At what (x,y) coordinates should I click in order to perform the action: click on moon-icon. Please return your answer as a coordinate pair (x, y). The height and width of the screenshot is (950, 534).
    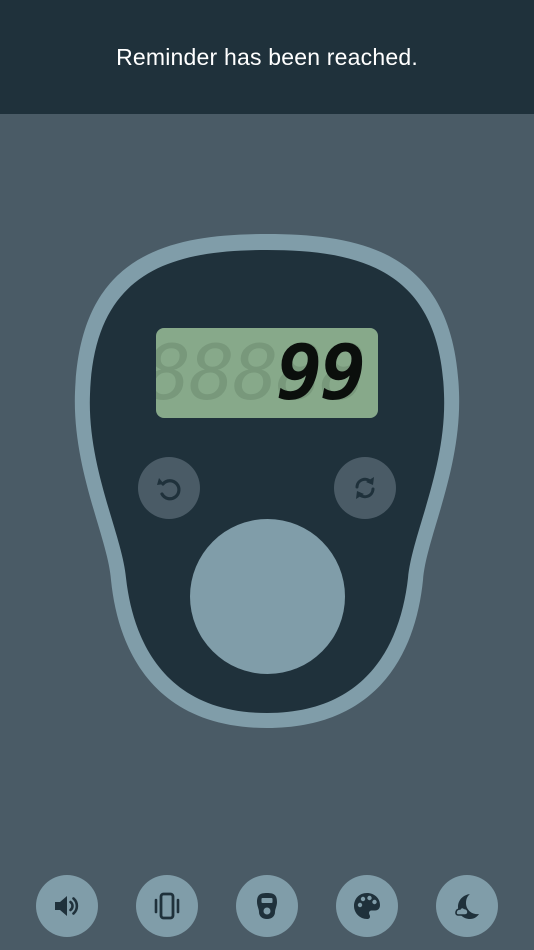
    Looking at the image, I should click on (467, 906).